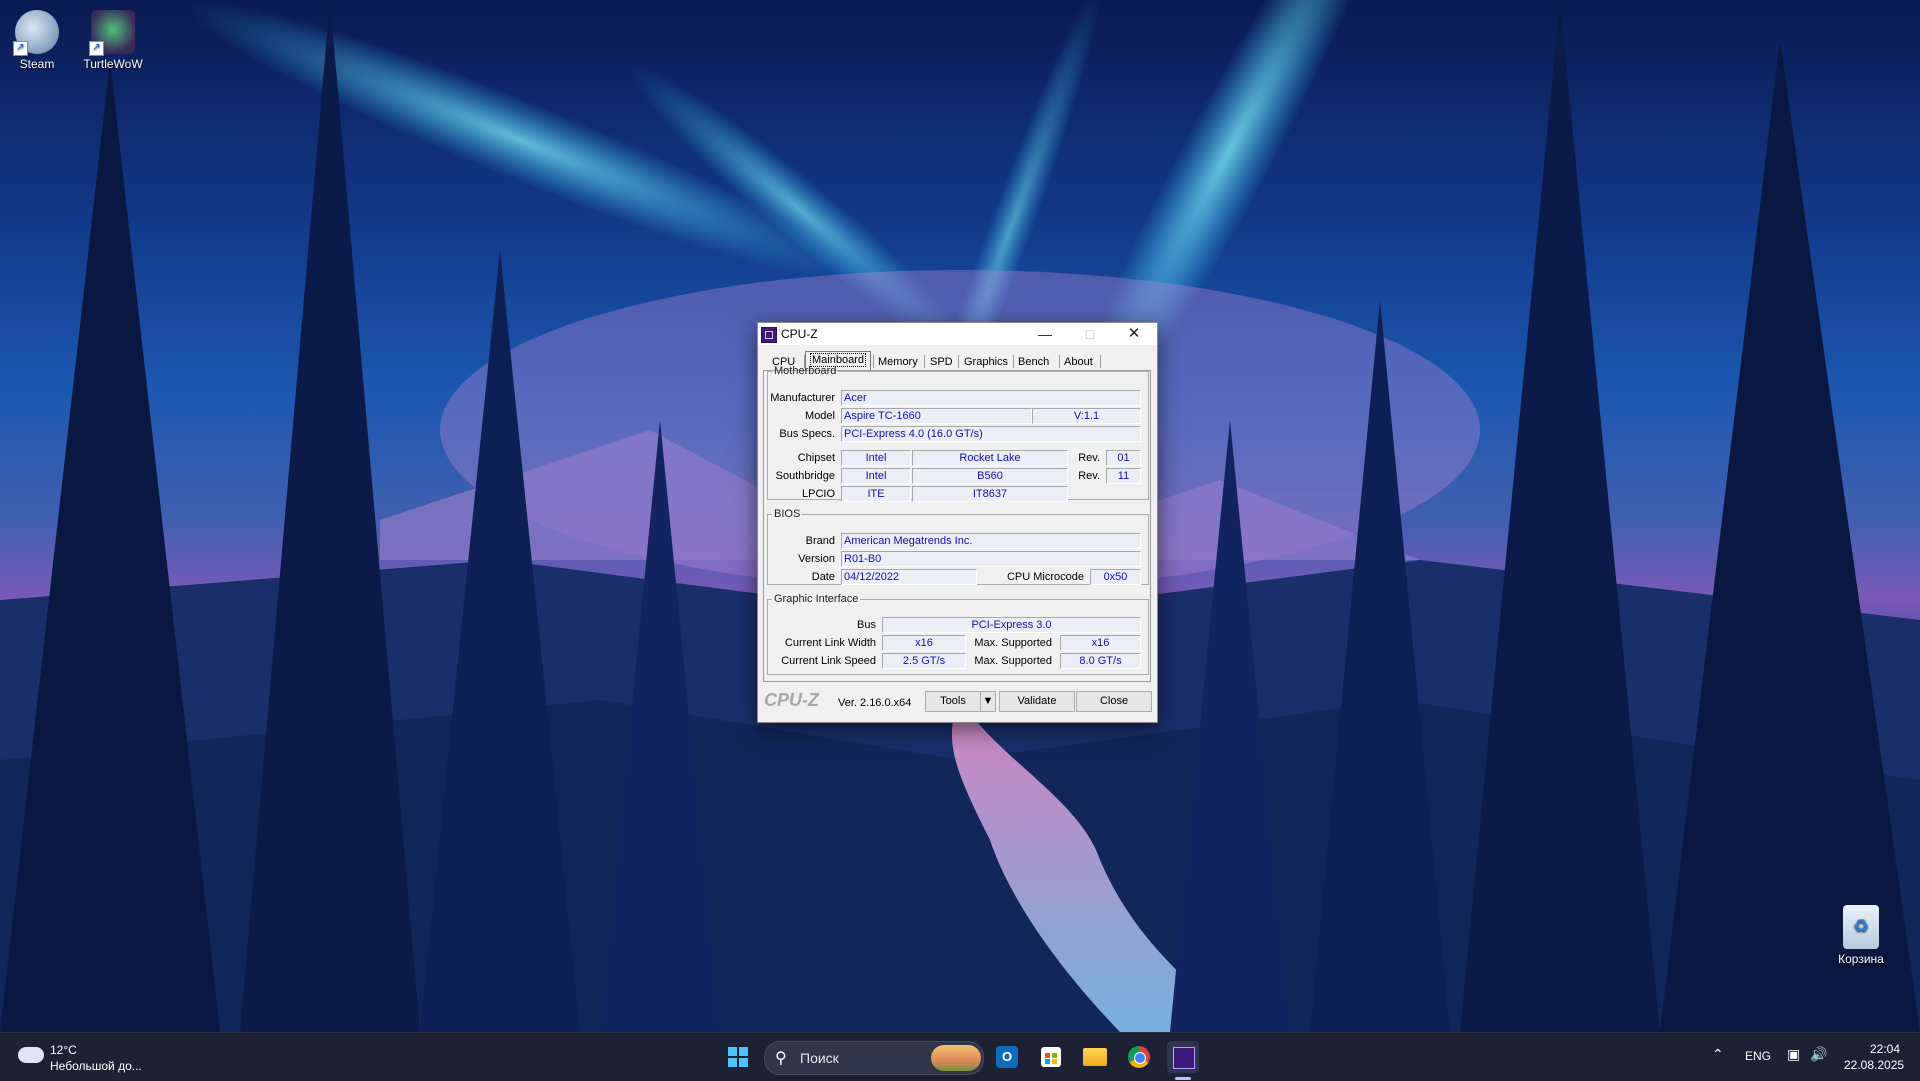  Describe the element at coordinates (1758, 1056) in the screenshot. I see `language-indicator: ENG` at that location.